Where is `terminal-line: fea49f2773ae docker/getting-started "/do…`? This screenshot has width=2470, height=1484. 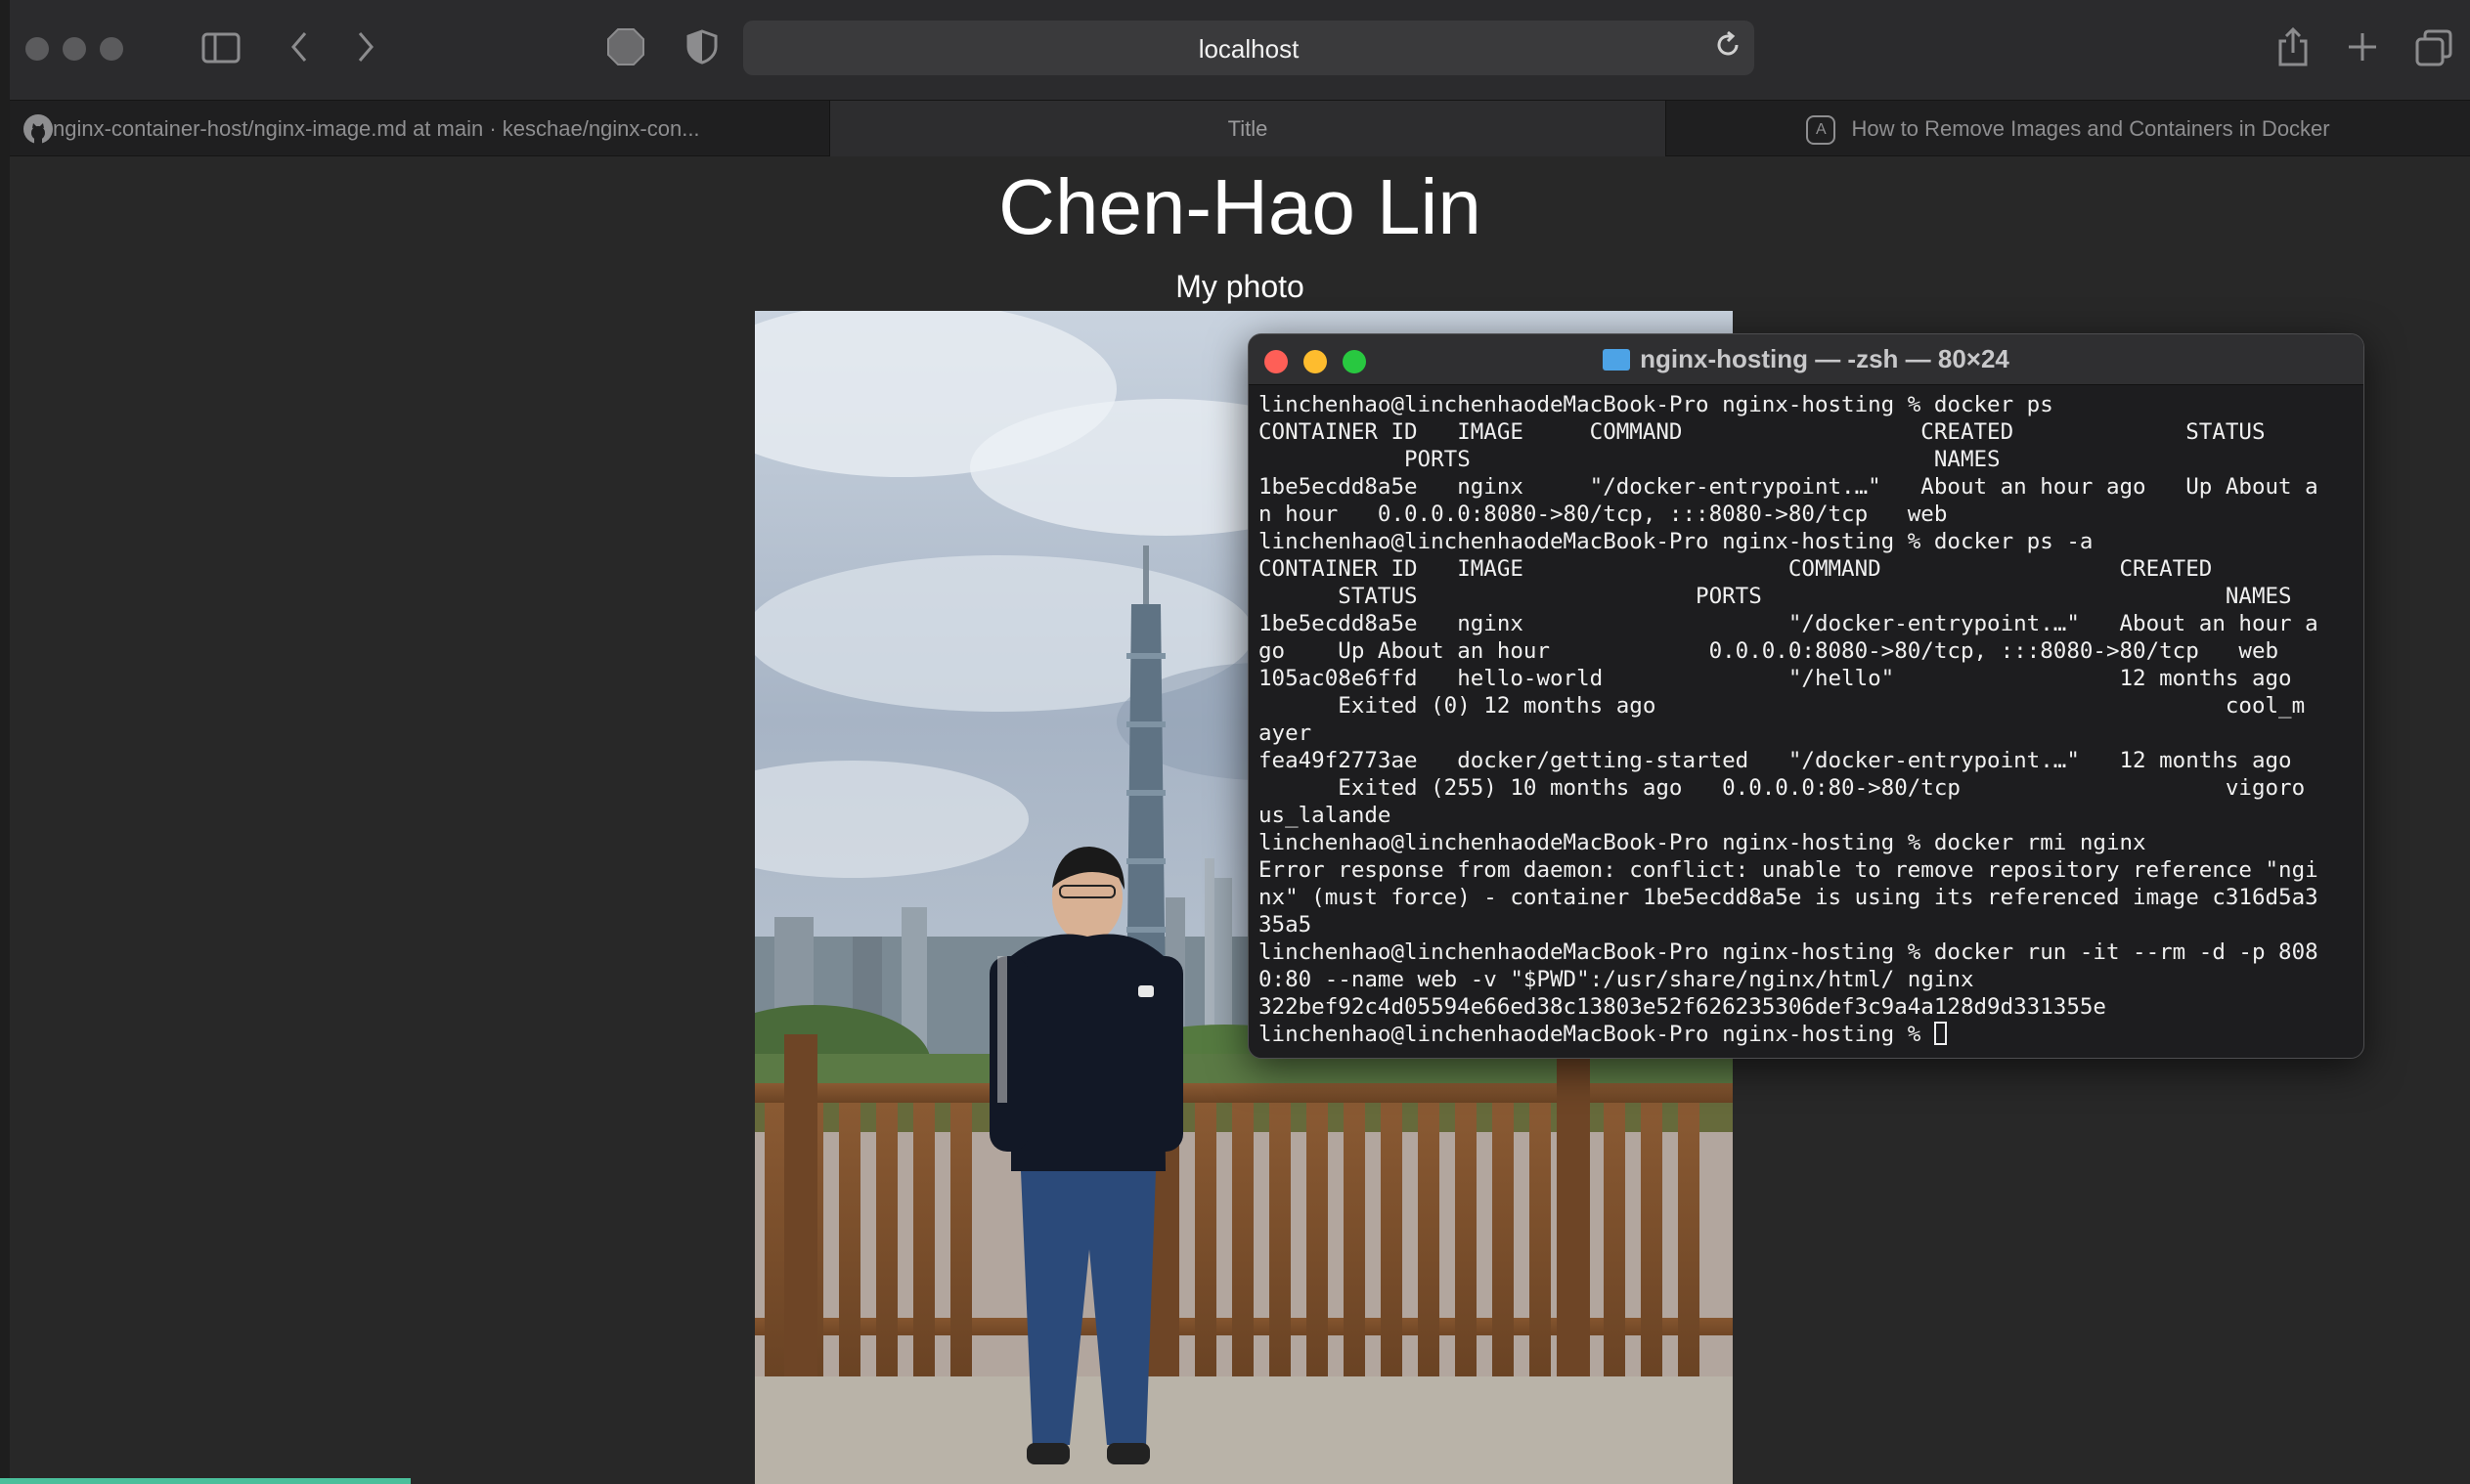 terminal-line: fea49f2773ae docker/getting-started "/do… is located at coordinates (1775, 760).